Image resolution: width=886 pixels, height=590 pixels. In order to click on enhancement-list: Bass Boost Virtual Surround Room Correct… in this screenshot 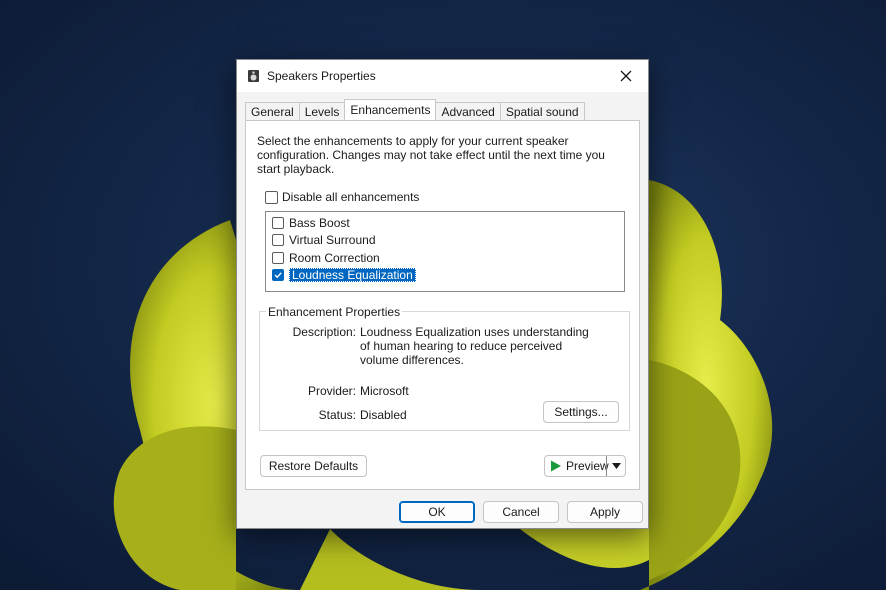, I will do `click(445, 251)`.